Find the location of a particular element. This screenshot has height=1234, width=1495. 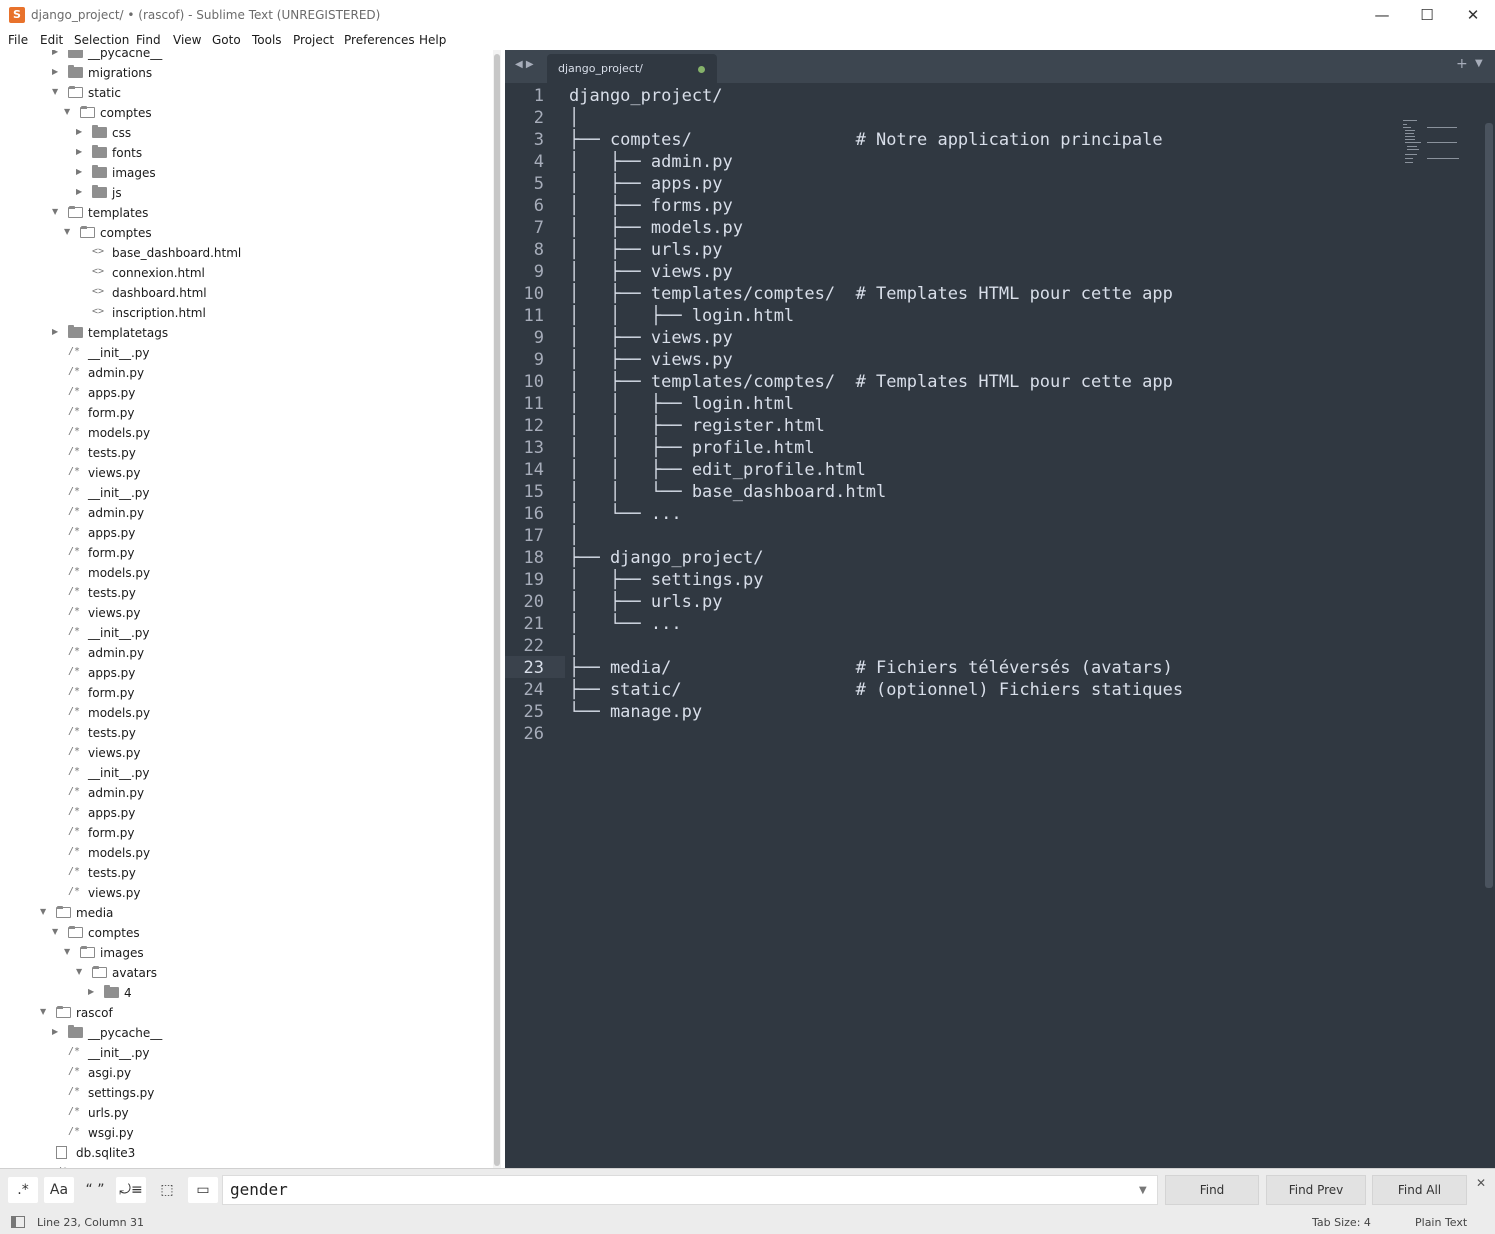

code-line: 2 │ is located at coordinates (955, 118).